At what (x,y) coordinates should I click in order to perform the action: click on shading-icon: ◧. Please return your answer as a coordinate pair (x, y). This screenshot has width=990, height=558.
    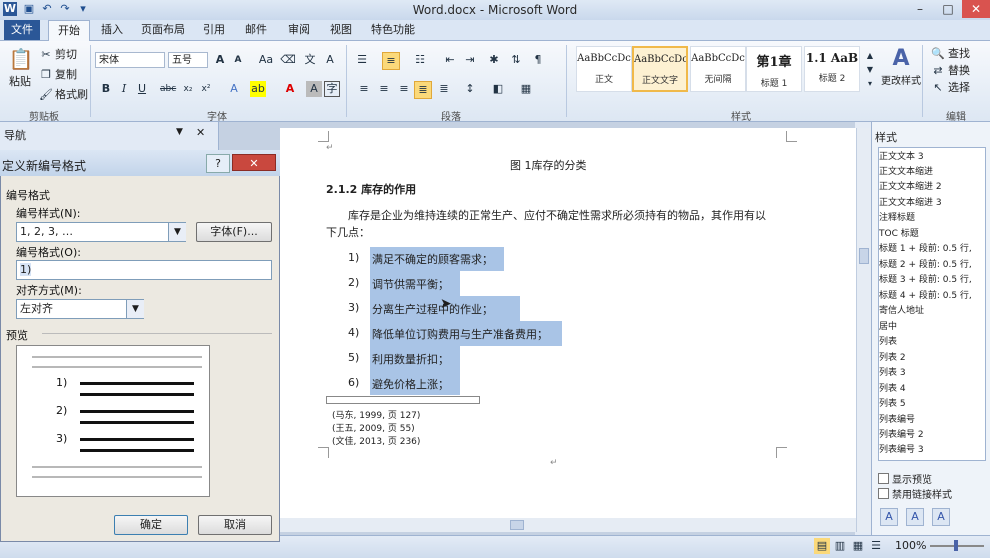
    Looking at the image, I should click on (498, 89).